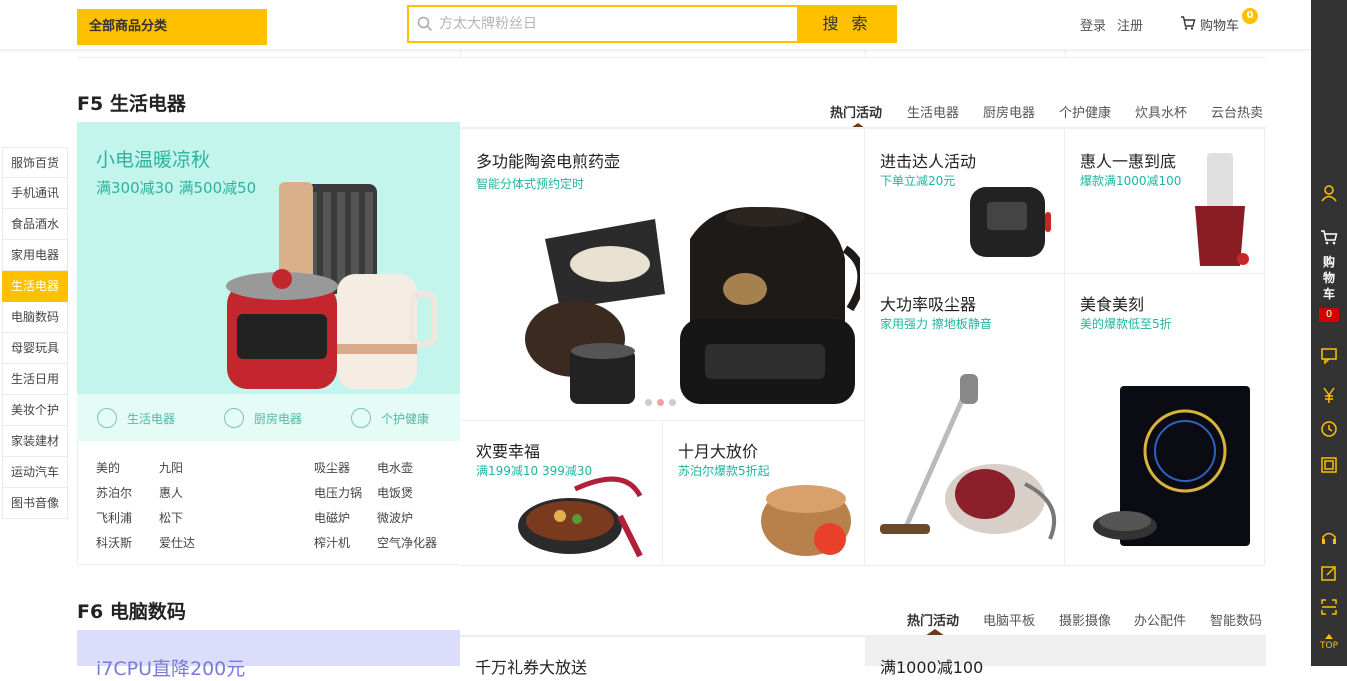 This screenshot has height=681, width=1347. I want to click on tab-kitchen-appliances: 厨房电器, so click(1009, 111).